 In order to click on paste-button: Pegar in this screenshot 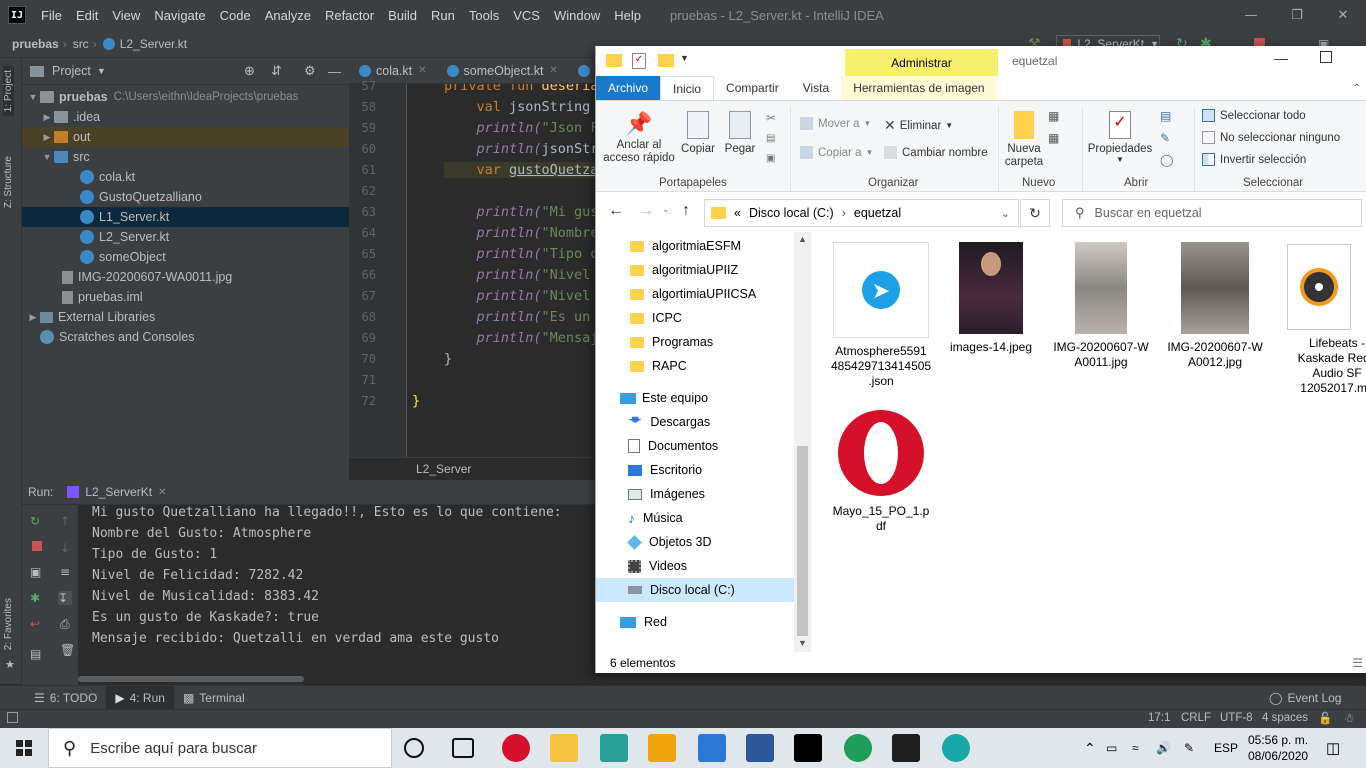, I will do `click(740, 133)`.